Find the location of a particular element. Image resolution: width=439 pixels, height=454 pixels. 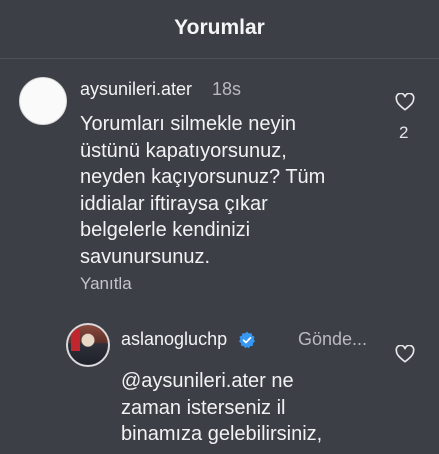

reply-username: aslanogluchp is located at coordinates (174, 339).